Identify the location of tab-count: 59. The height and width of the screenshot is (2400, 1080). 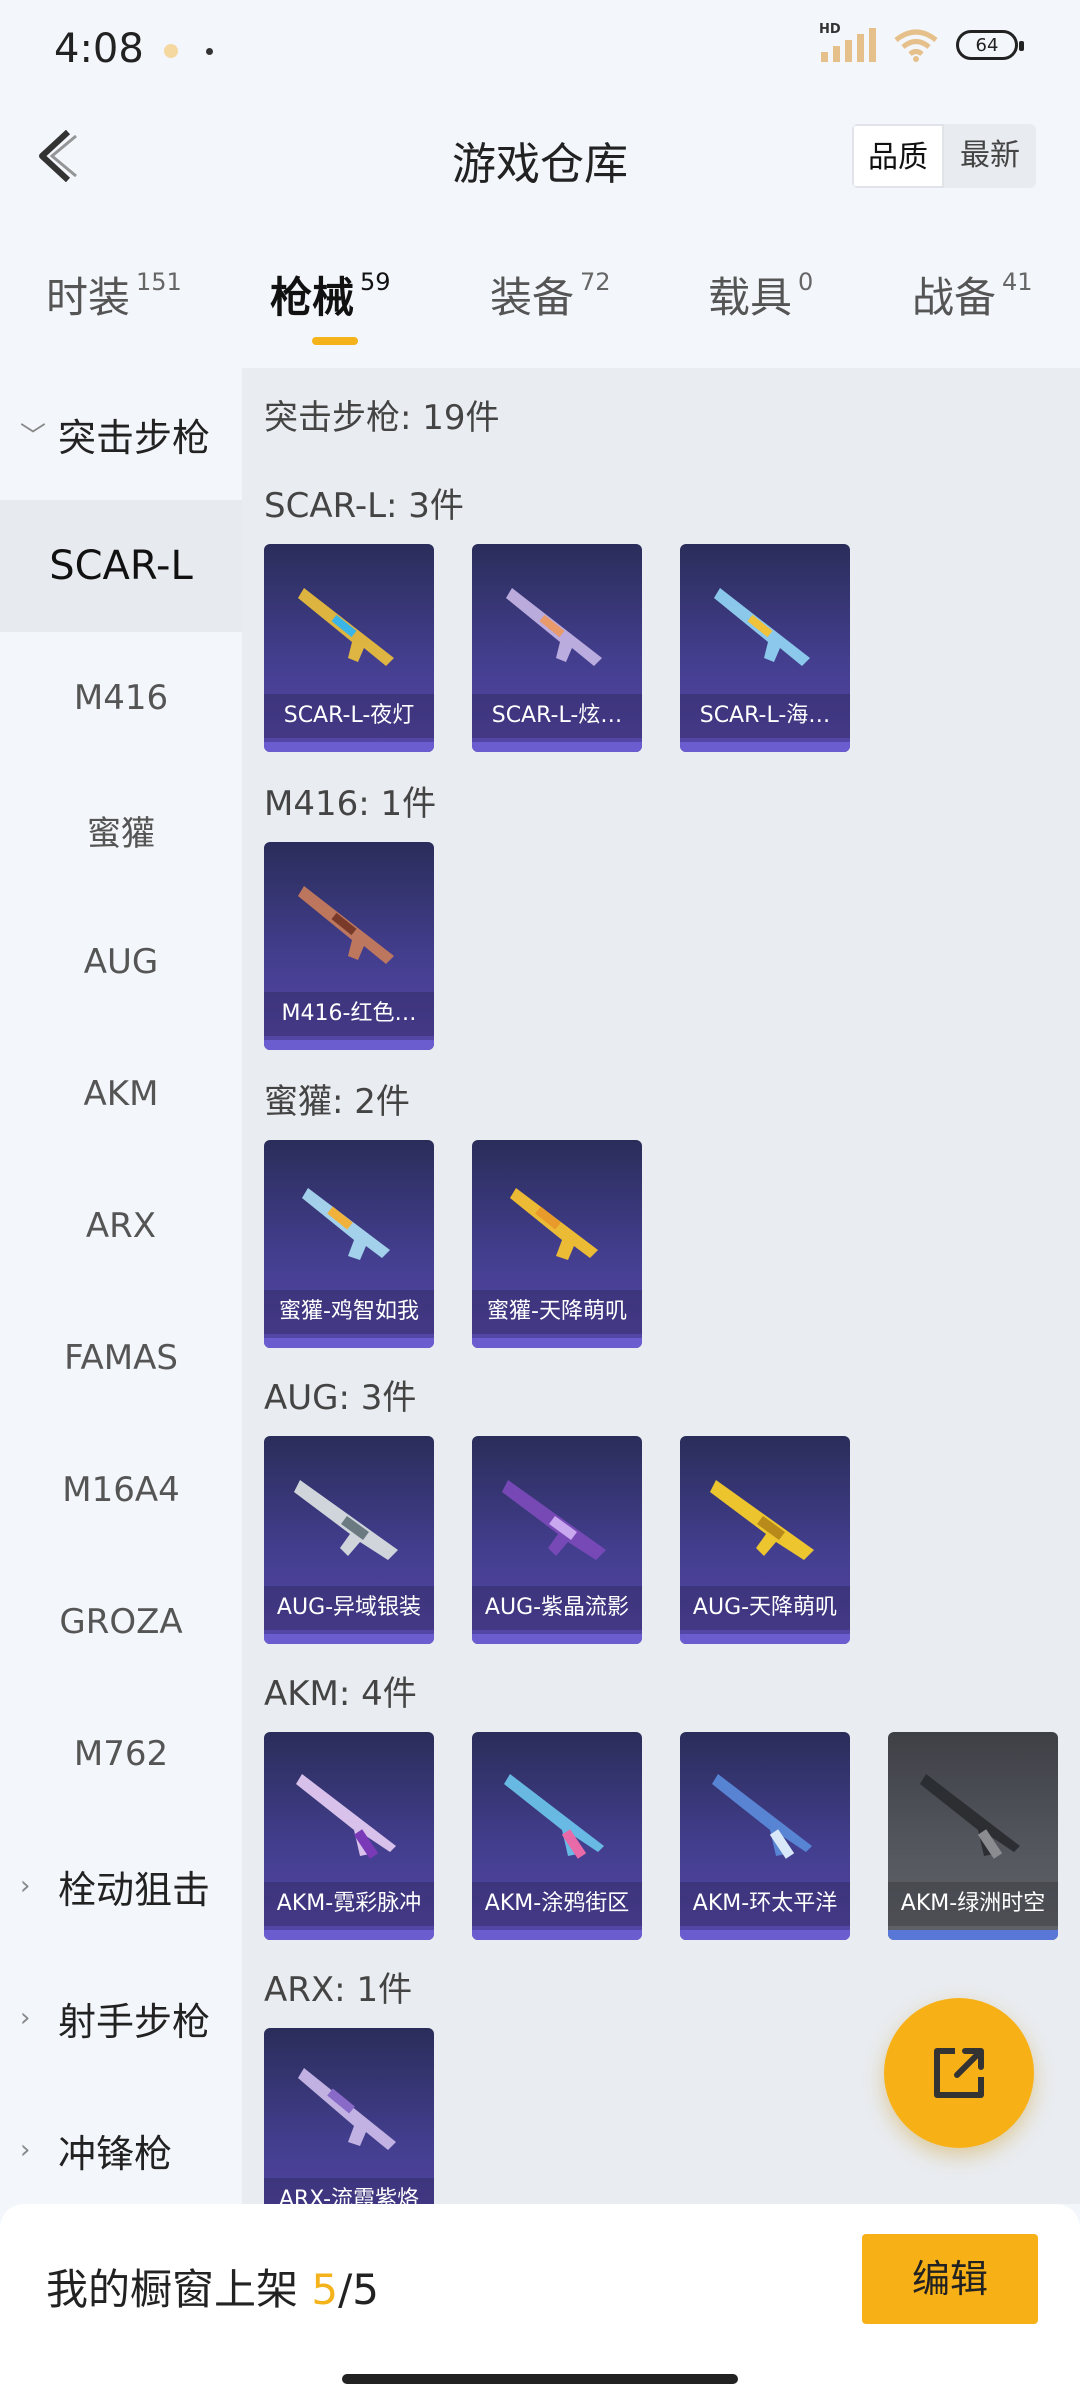
(375, 282).